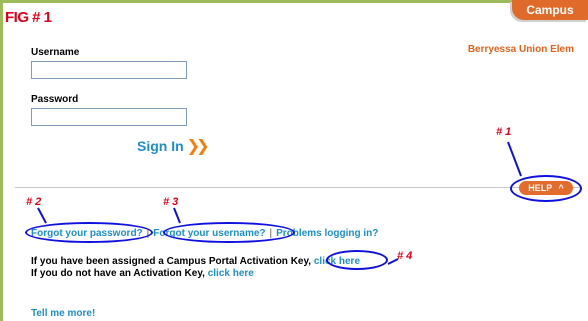 This screenshot has width=588, height=321. I want to click on chevron-right-icon: ❯❯, so click(198, 146).